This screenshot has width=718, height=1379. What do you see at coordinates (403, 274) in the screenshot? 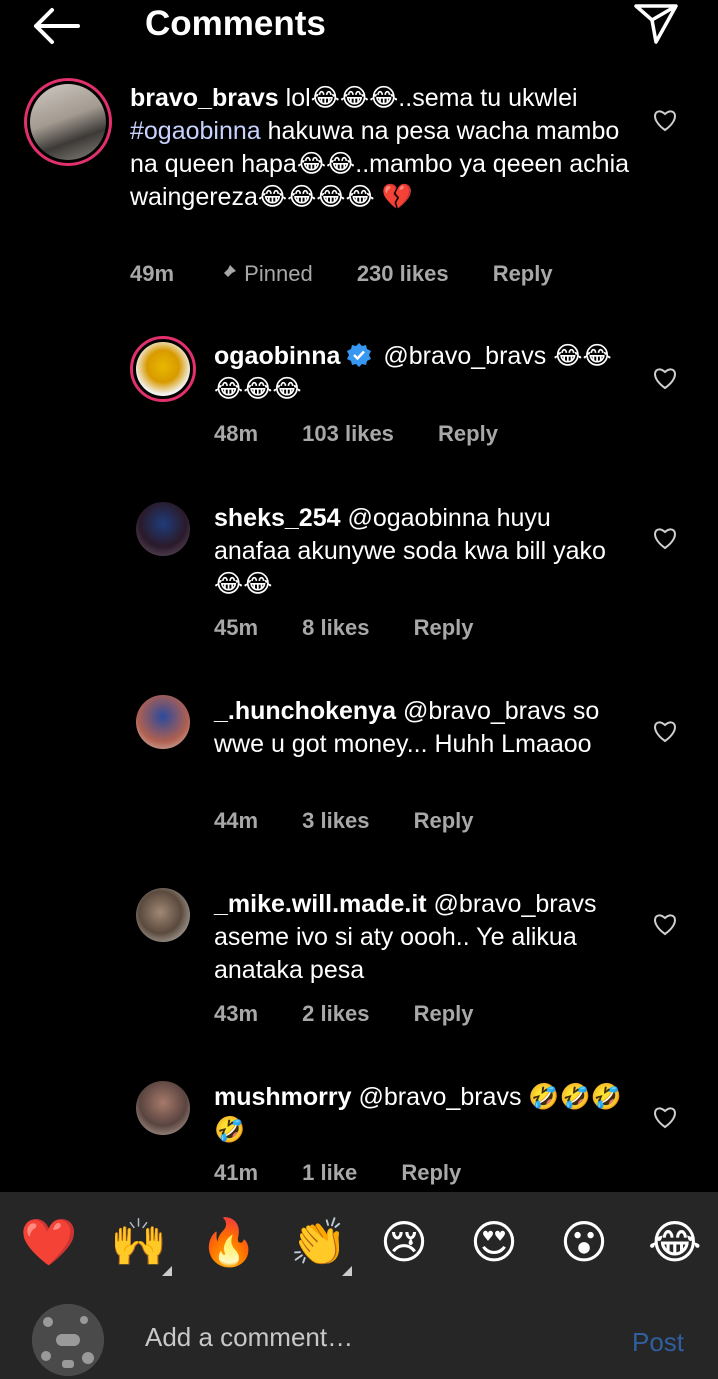
I see `likes-count: 230 likes` at bounding box center [403, 274].